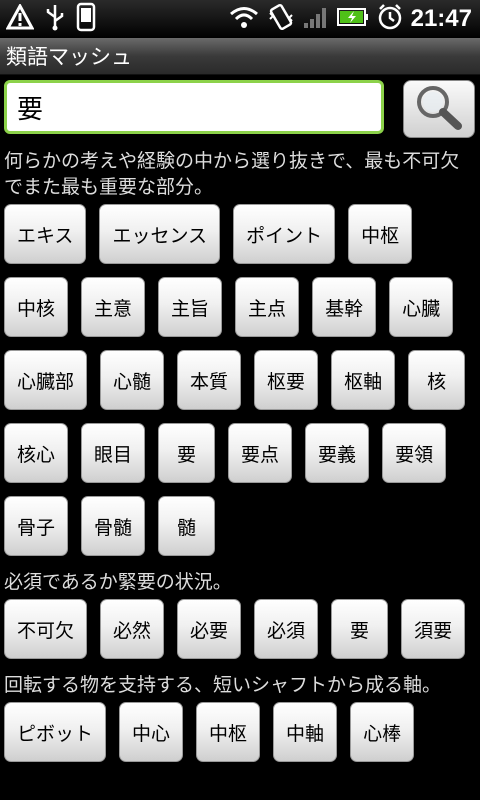 This screenshot has width=480, height=800. What do you see at coordinates (421, 307) in the screenshot?
I see `synonym-button: 心臓` at bounding box center [421, 307].